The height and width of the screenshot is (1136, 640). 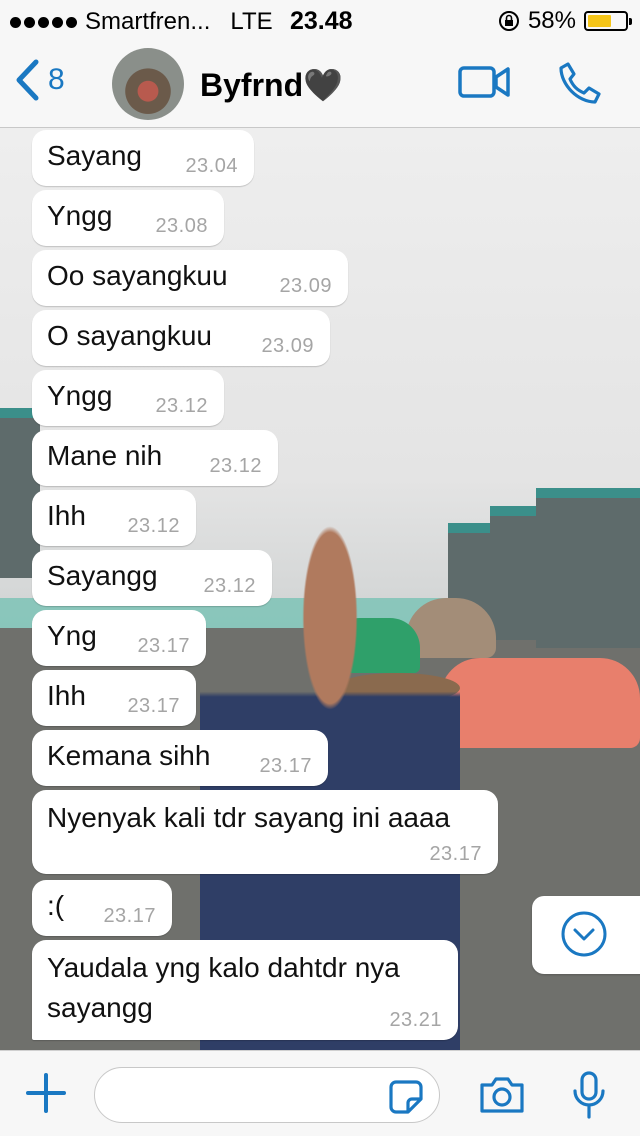 What do you see at coordinates (589, 1095) in the screenshot?
I see `microphone-icon` at bounding box center [589, 1095].